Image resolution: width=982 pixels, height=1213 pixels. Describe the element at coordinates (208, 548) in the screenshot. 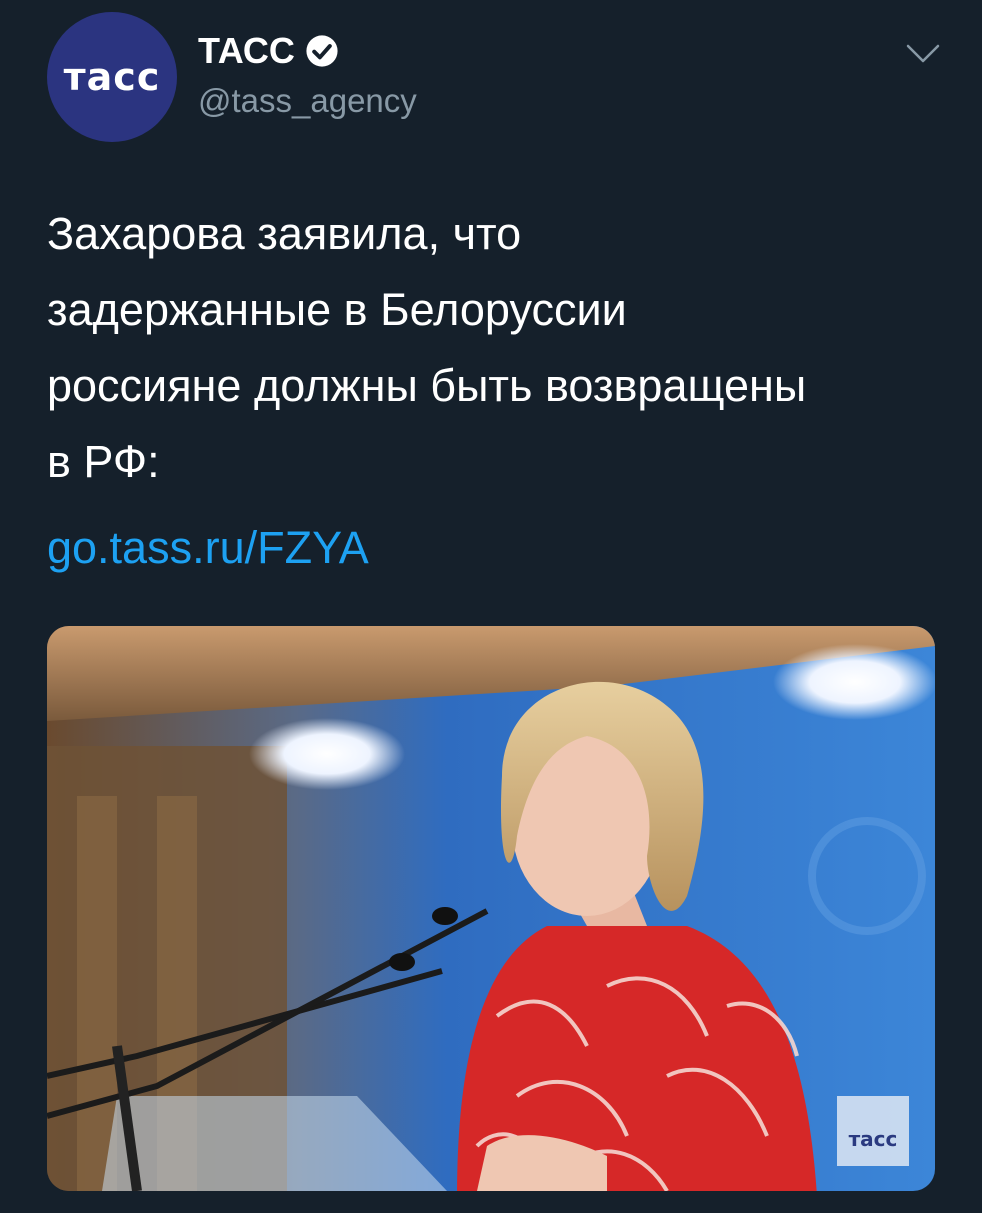

I see `tweet-link: go.tass.ru/FZYA` at that location.